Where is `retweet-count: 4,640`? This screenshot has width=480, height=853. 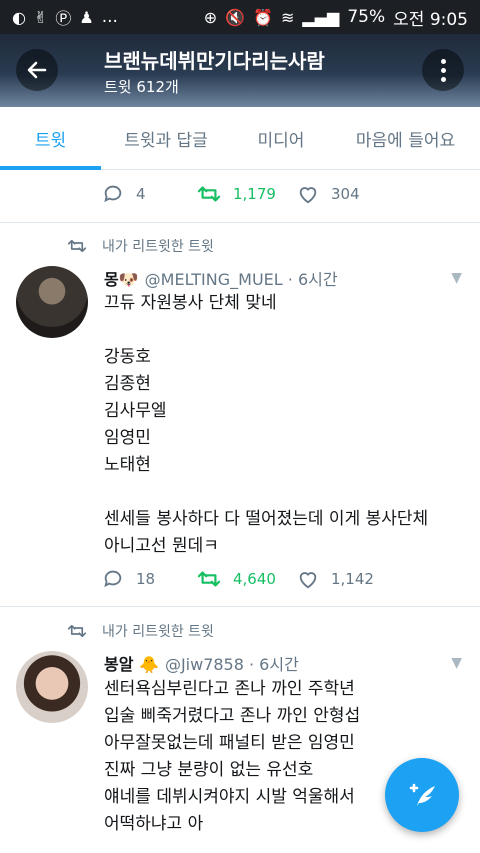
retweet-count: 4,640 is located at coordinates (254, 579).